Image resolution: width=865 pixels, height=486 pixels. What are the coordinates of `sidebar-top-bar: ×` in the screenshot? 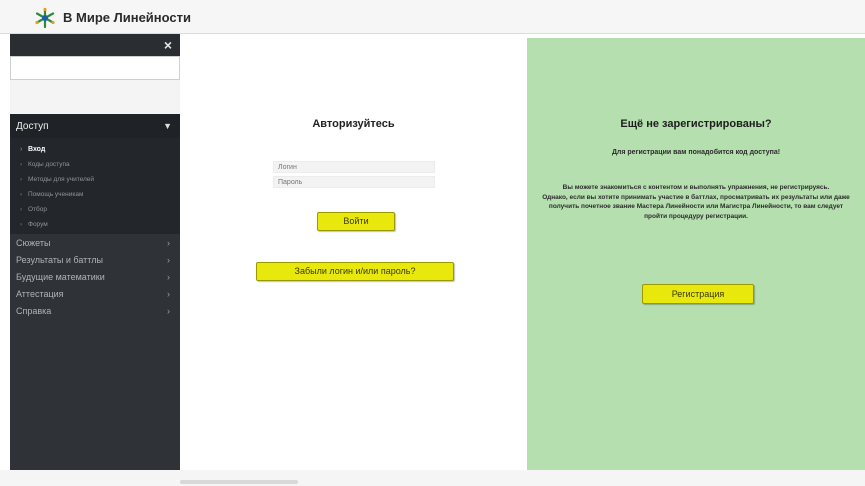 It's located at (95, 45).